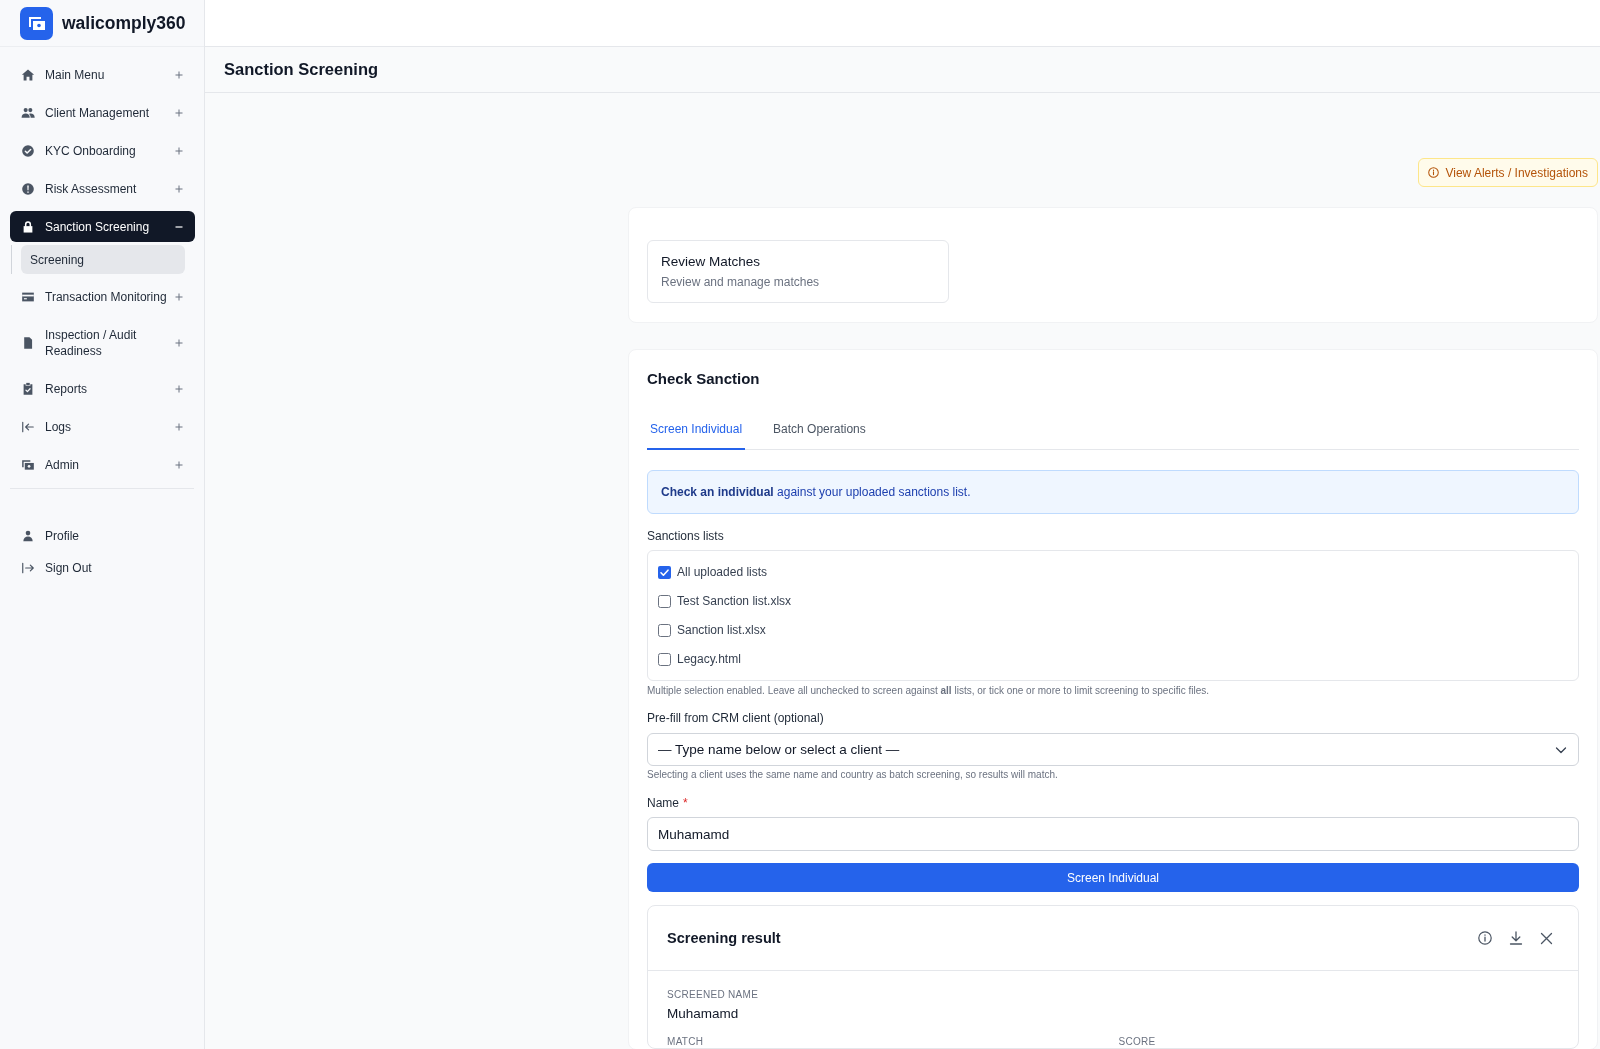  What do you see at coordinates (685, 1042) in the screenshot?
I see `result-field-label: MATCH` at bounding box center [685, 1042].